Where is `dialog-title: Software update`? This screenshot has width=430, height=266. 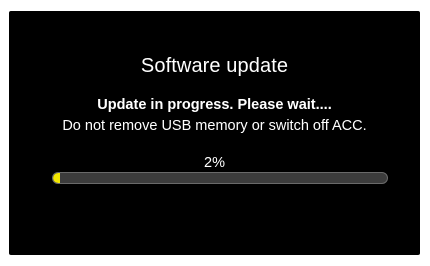
dialog-title: Software update is located at coordinates (214, 66).